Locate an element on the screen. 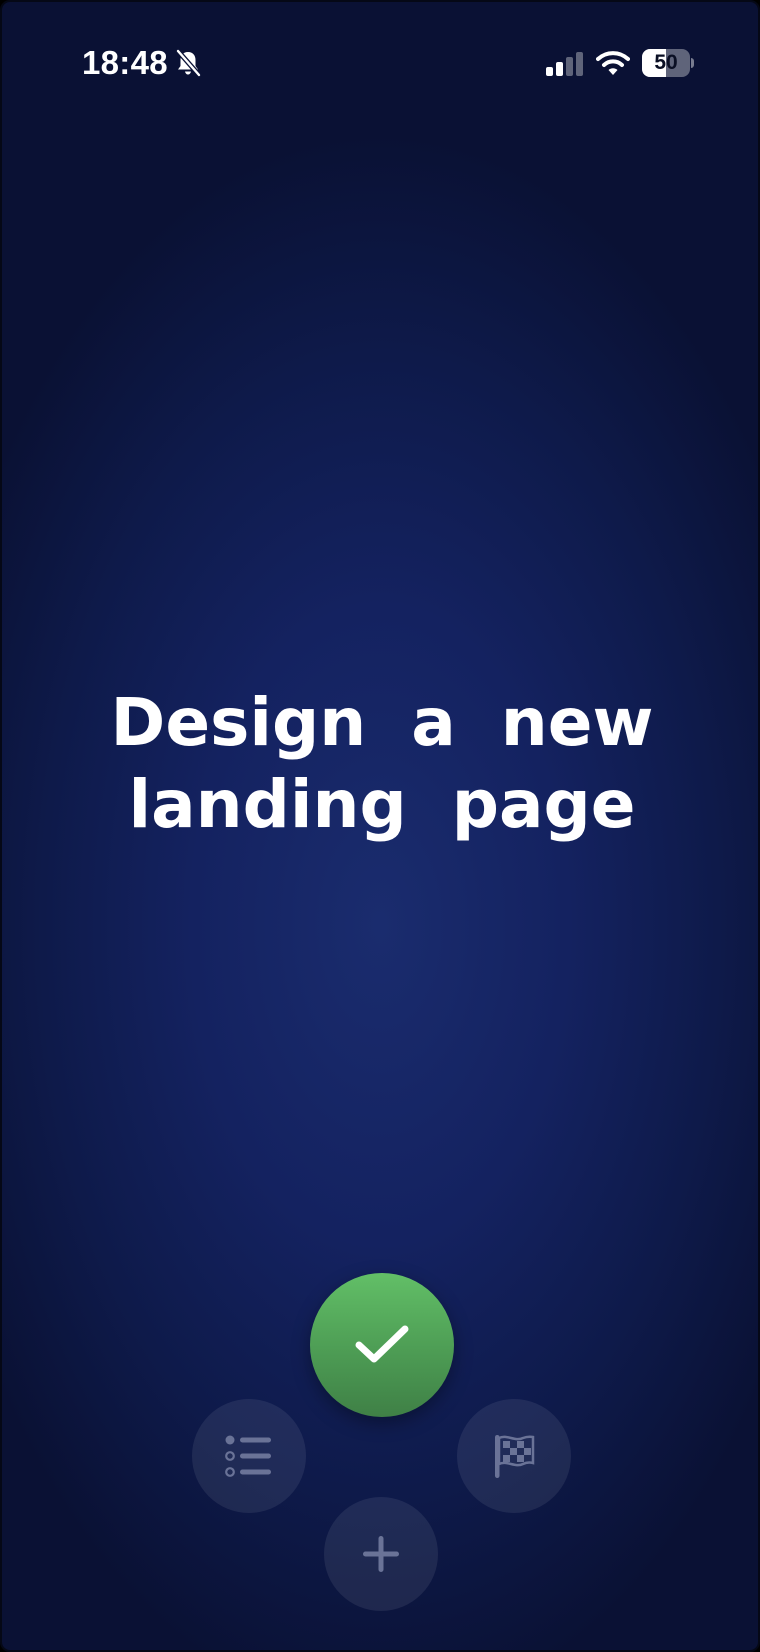 This screenshot has width=760, height=1652. checkered-flag-icon is located at coordinates (514, 1456).